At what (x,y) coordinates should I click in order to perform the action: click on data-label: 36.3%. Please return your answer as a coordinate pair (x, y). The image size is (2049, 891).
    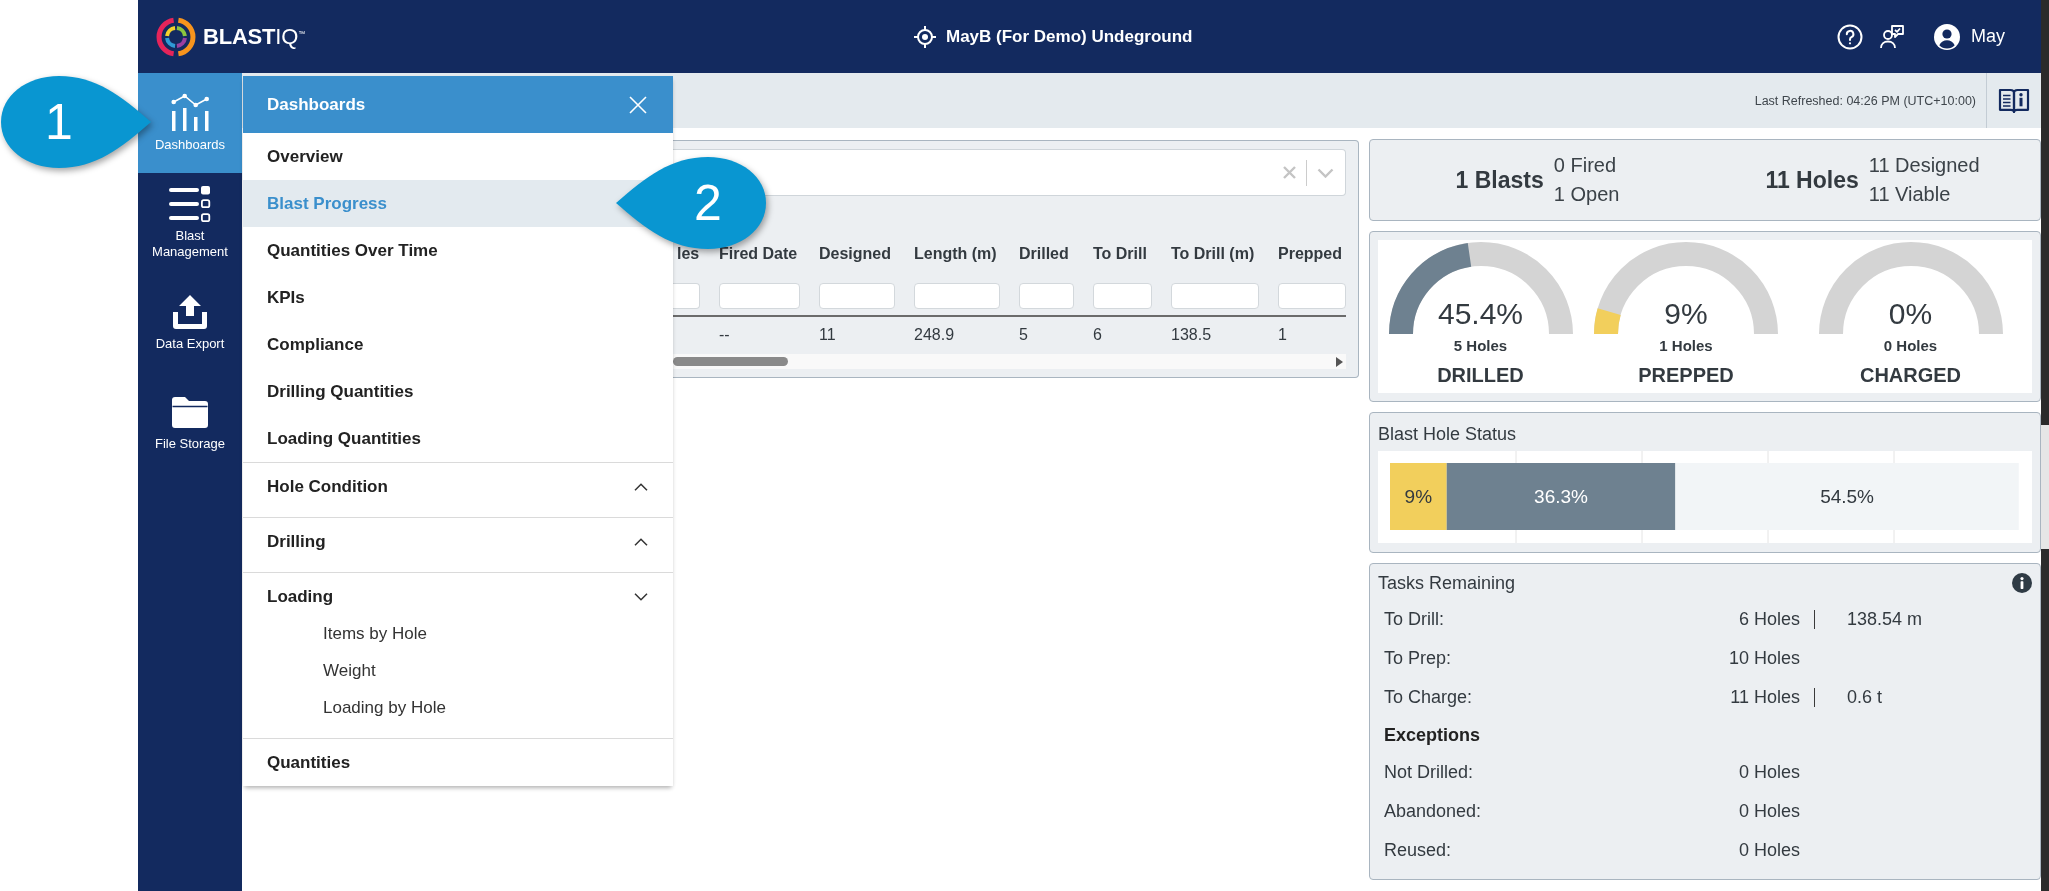
    Looking at the image, I should click on (1561, 496).